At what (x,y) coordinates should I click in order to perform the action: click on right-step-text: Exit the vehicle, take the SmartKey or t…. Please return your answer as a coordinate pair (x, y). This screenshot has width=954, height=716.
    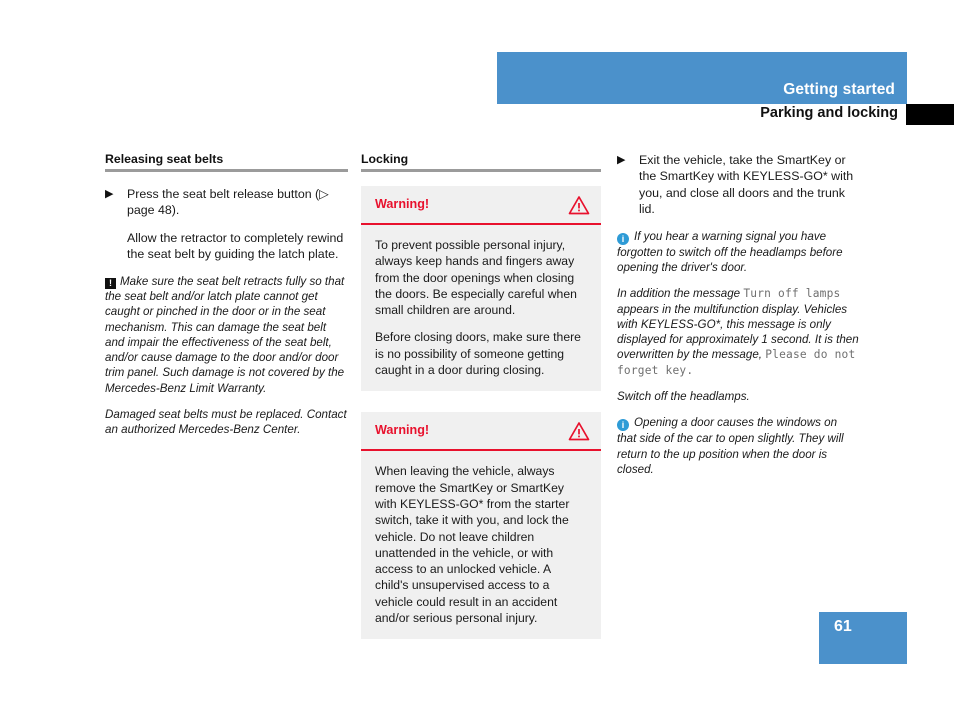
    Looking at the image, I should click on (746, 185).